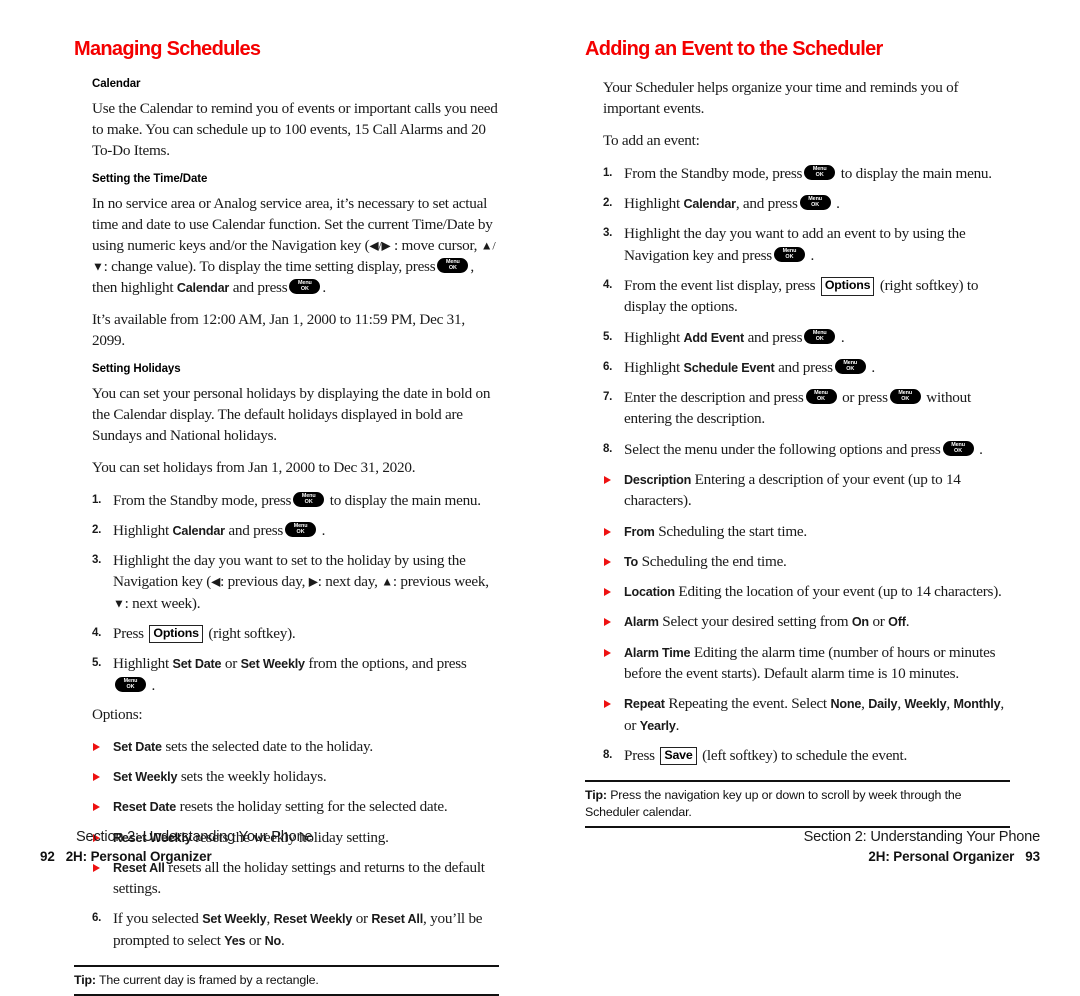 The width and height of the screenshot is (1080, 996). I want to click on ui-term-schedule-event: Schedule Event, so click(729, 367).